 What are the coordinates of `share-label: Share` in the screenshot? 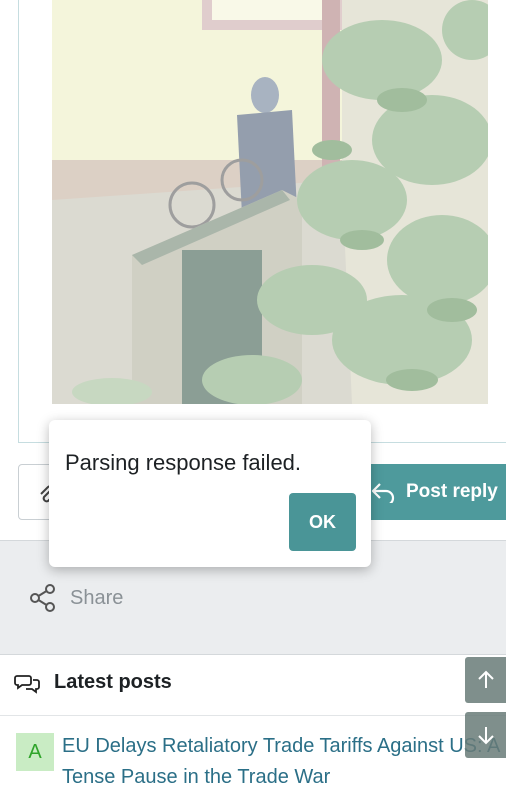 It's located at (97, 597).